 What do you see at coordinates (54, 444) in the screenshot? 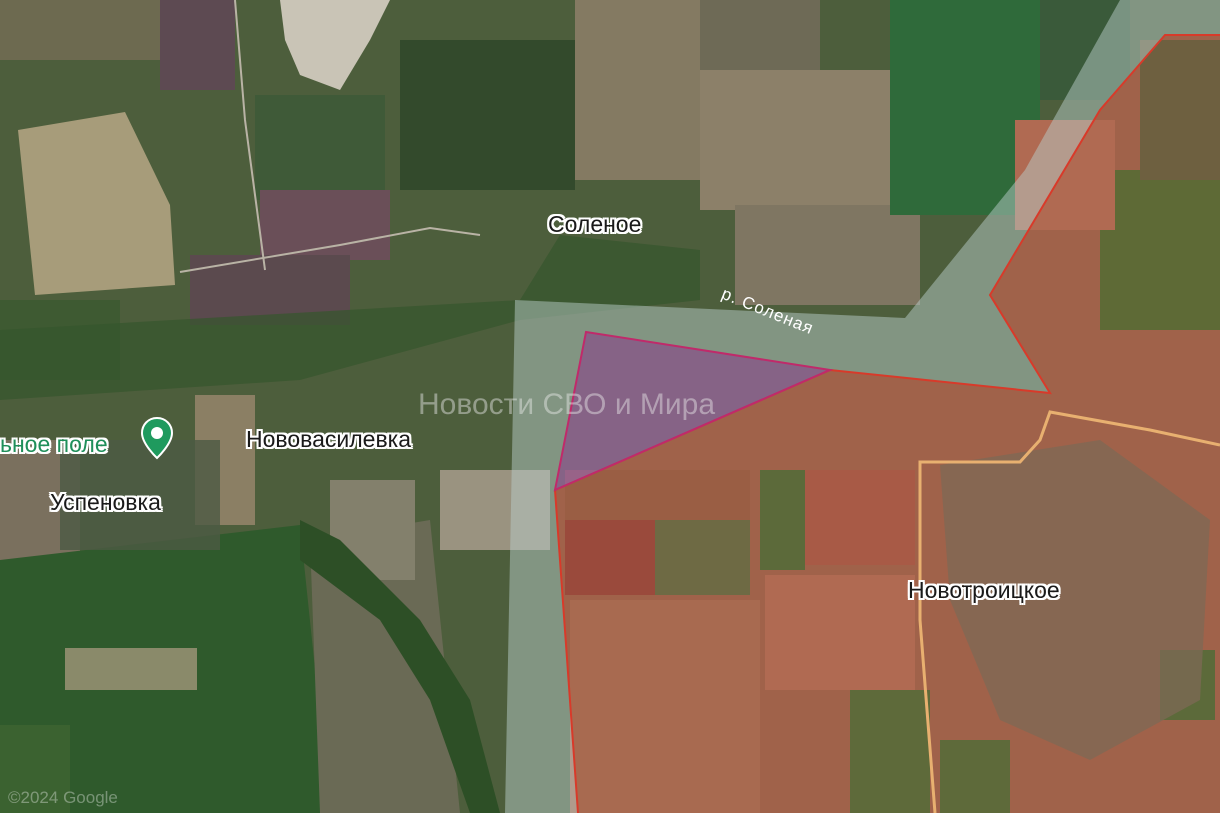
I see `label-poi-field: ьное поле` at bounding box center [54, 444].